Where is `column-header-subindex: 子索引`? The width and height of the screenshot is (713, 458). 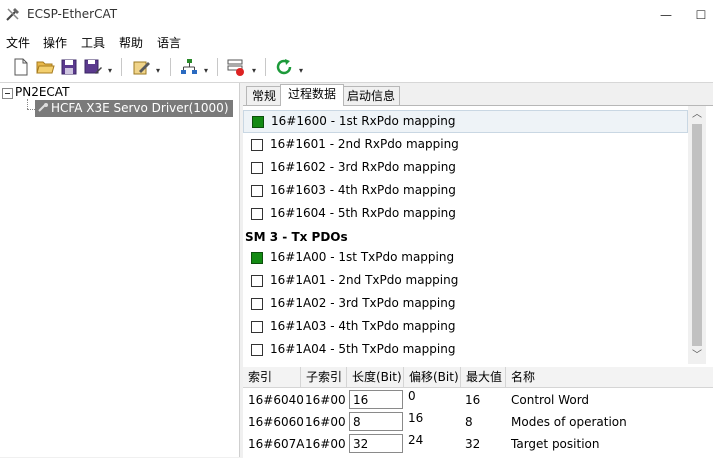
column-header-subindex: 子索引 is located at coordinates (324, 377).